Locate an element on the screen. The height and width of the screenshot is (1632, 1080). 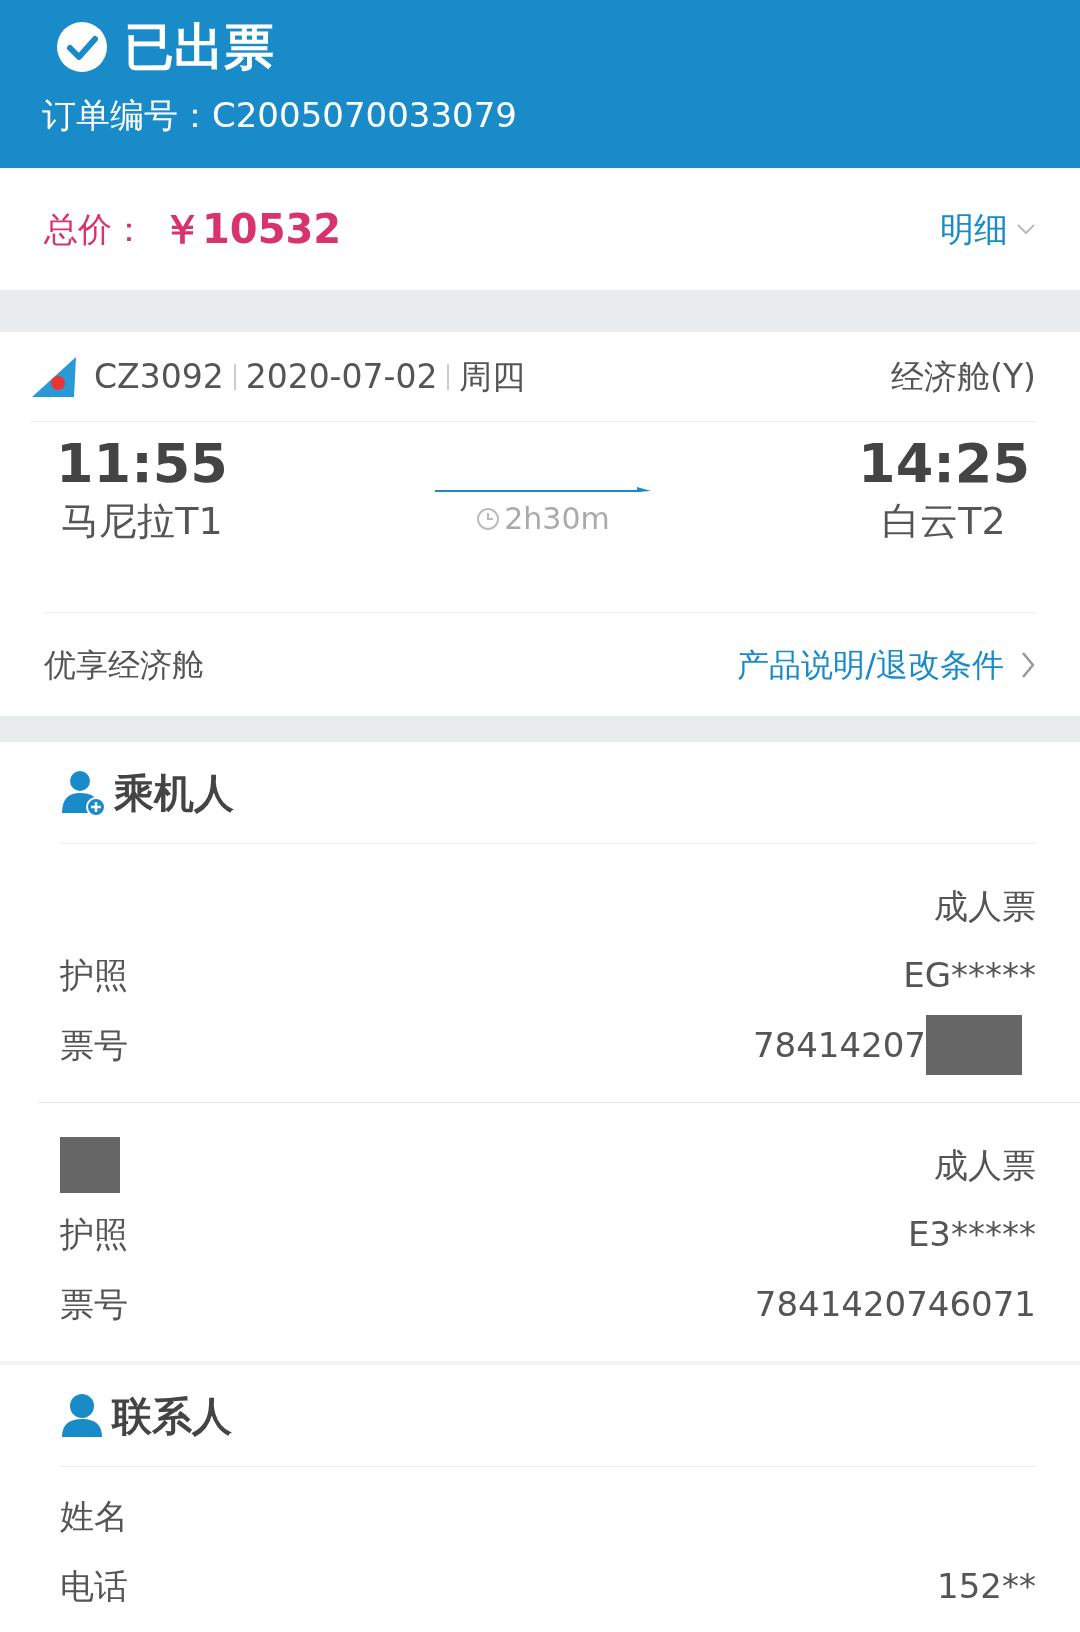
cabin-class: 经济舱(Y) is located at coordinates (963, 376).